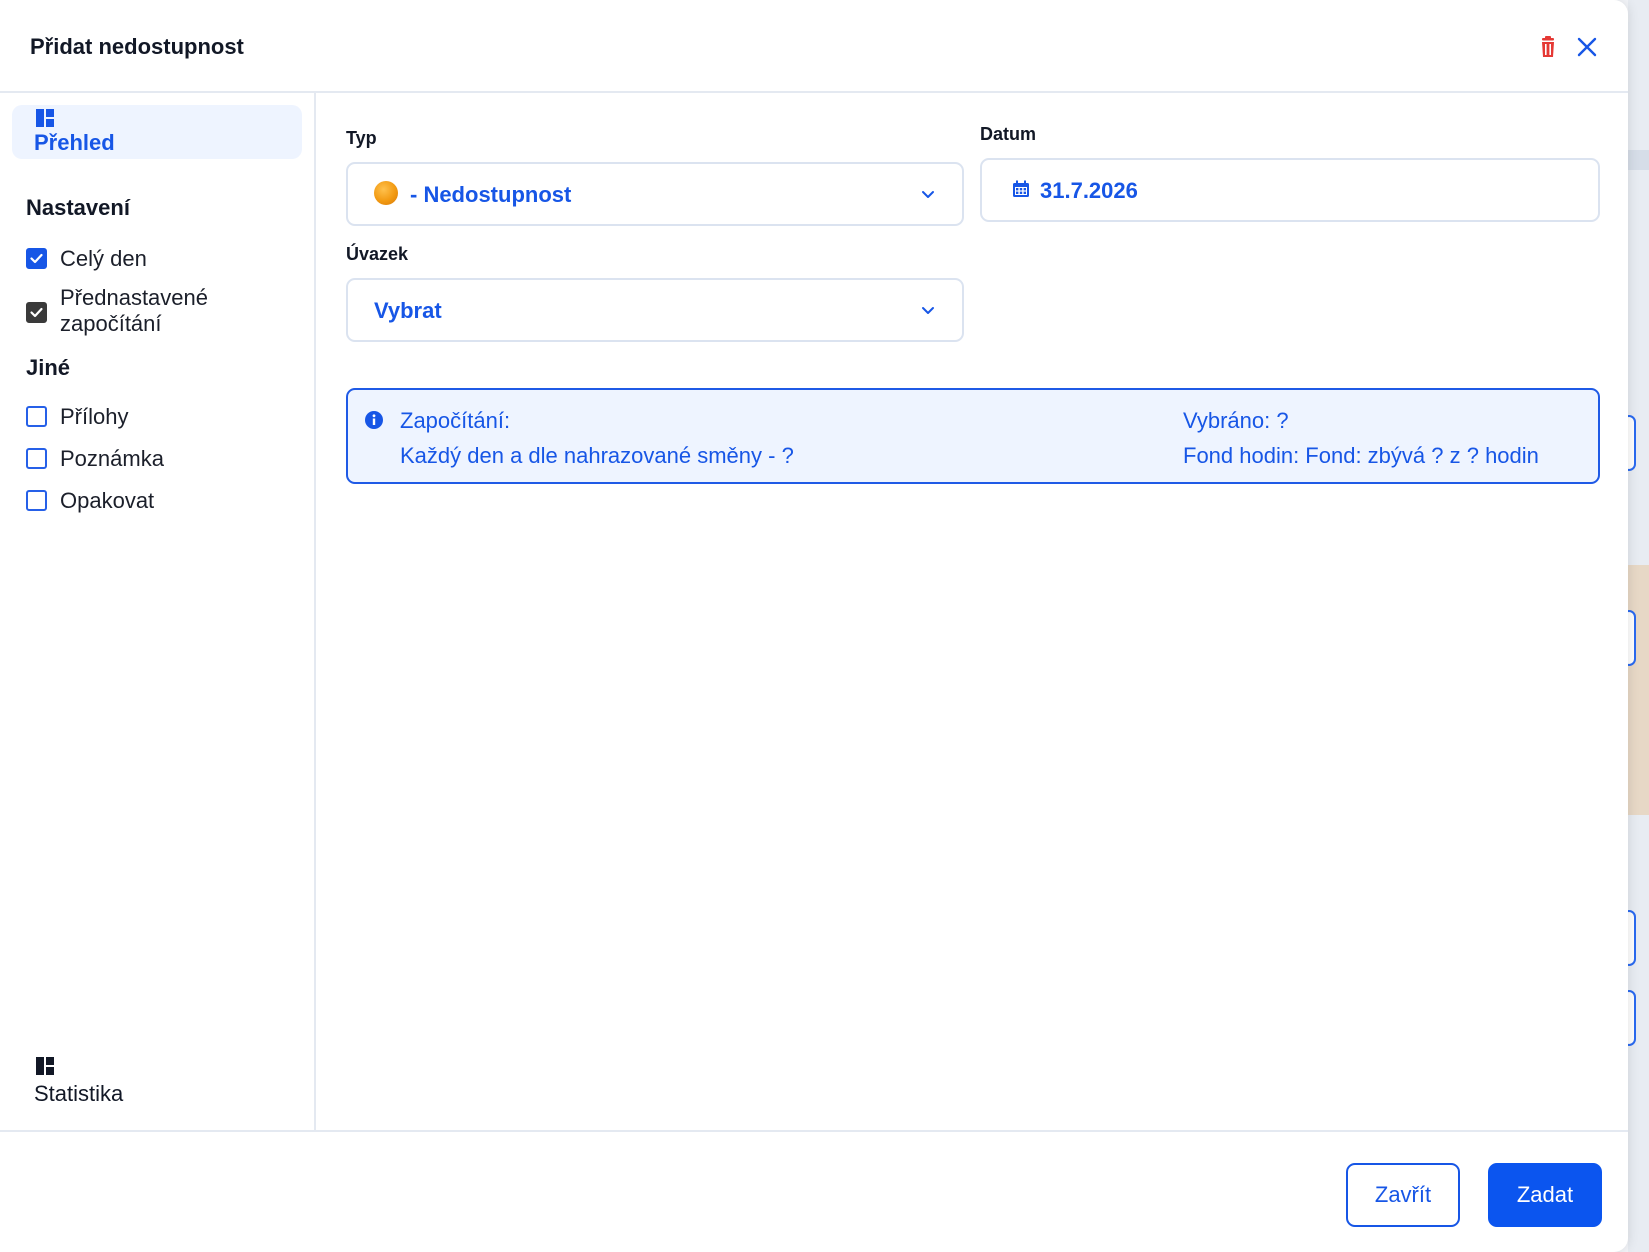  Describe the element at coordinates (1635, 626) in the screenshot. I see `background-app-edge` at that location.